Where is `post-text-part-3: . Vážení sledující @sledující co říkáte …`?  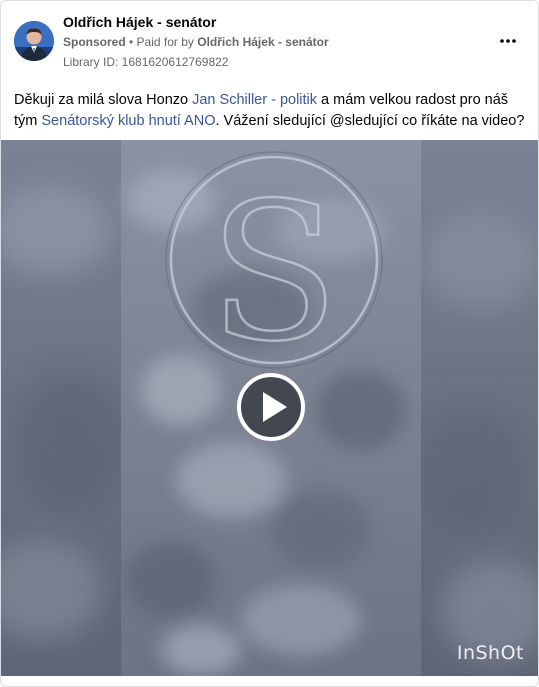 post-text-part-3: . Vážení sledující @sledující co říkáte … is located at coordinates (370, 121).